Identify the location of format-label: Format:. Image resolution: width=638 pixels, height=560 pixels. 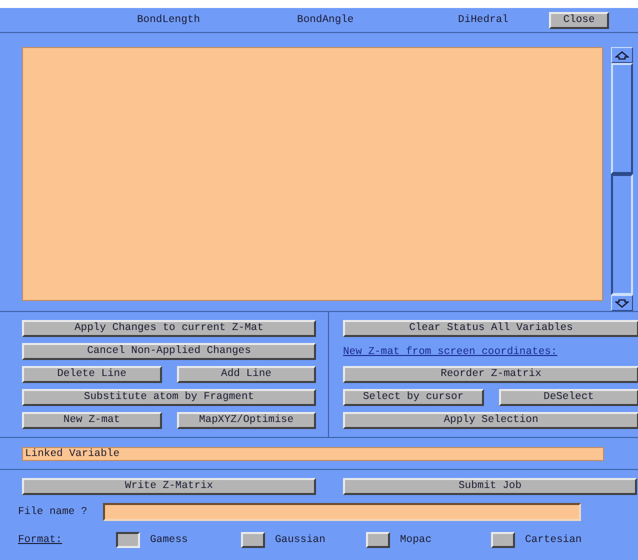
(41, 540).